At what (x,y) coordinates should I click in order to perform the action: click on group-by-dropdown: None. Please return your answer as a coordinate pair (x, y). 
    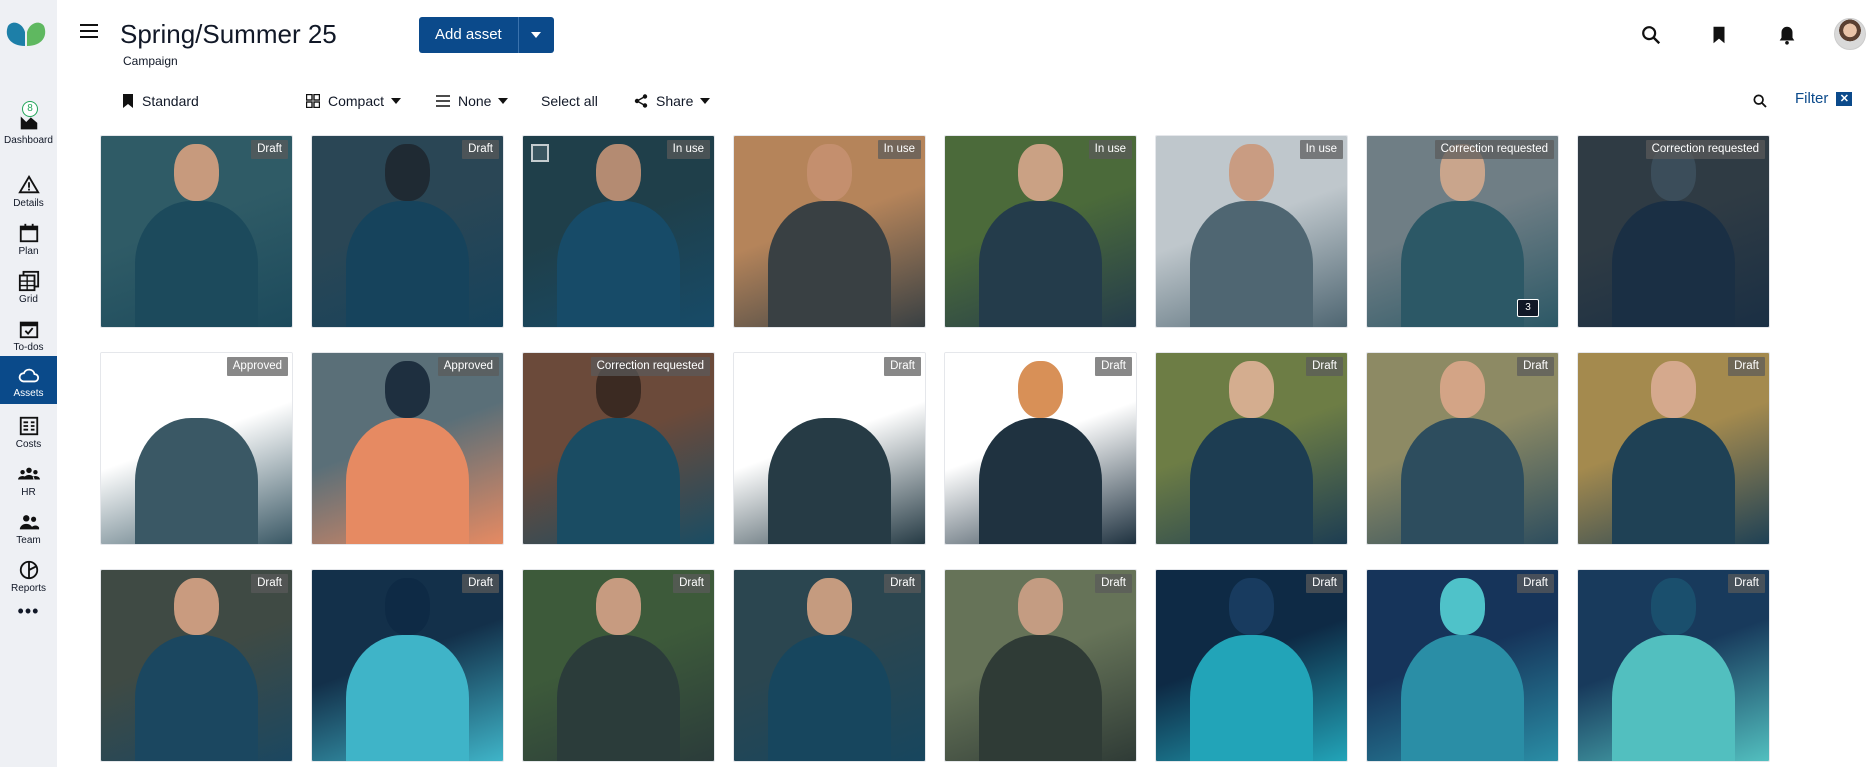
    Looking at the image, I should click on (472, 101).